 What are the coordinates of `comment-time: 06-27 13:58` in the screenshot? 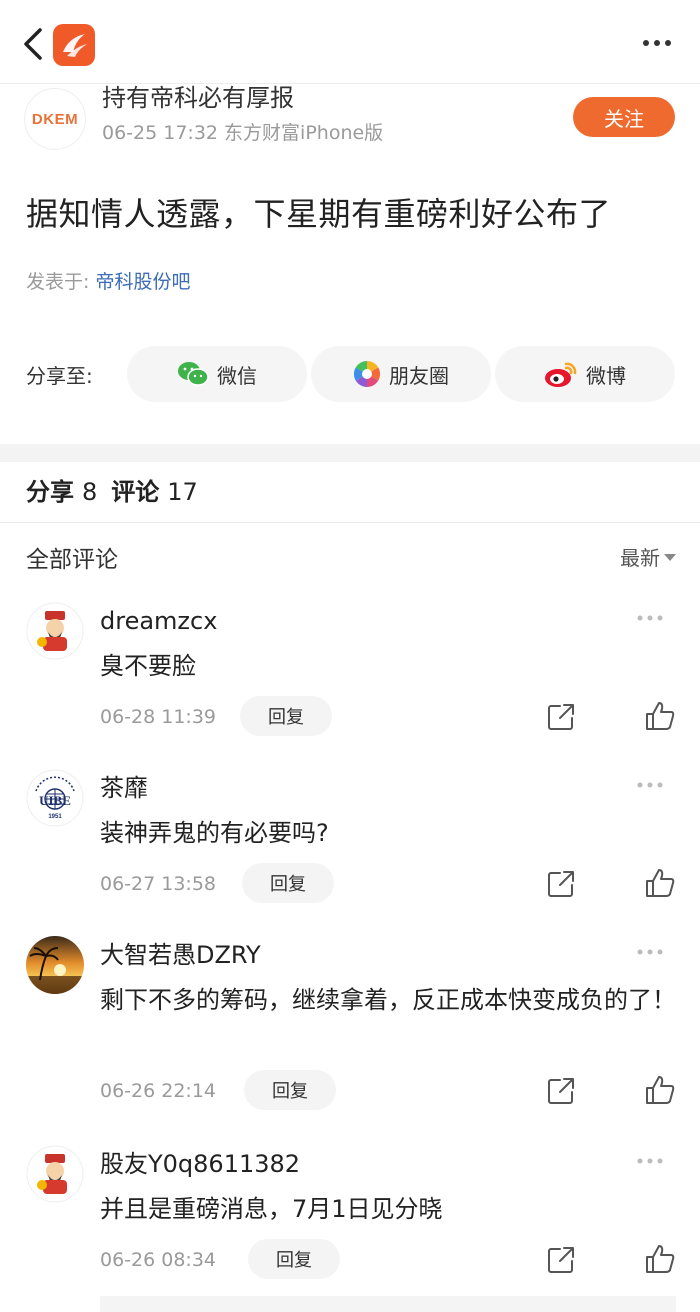 It's located at (158, 884).